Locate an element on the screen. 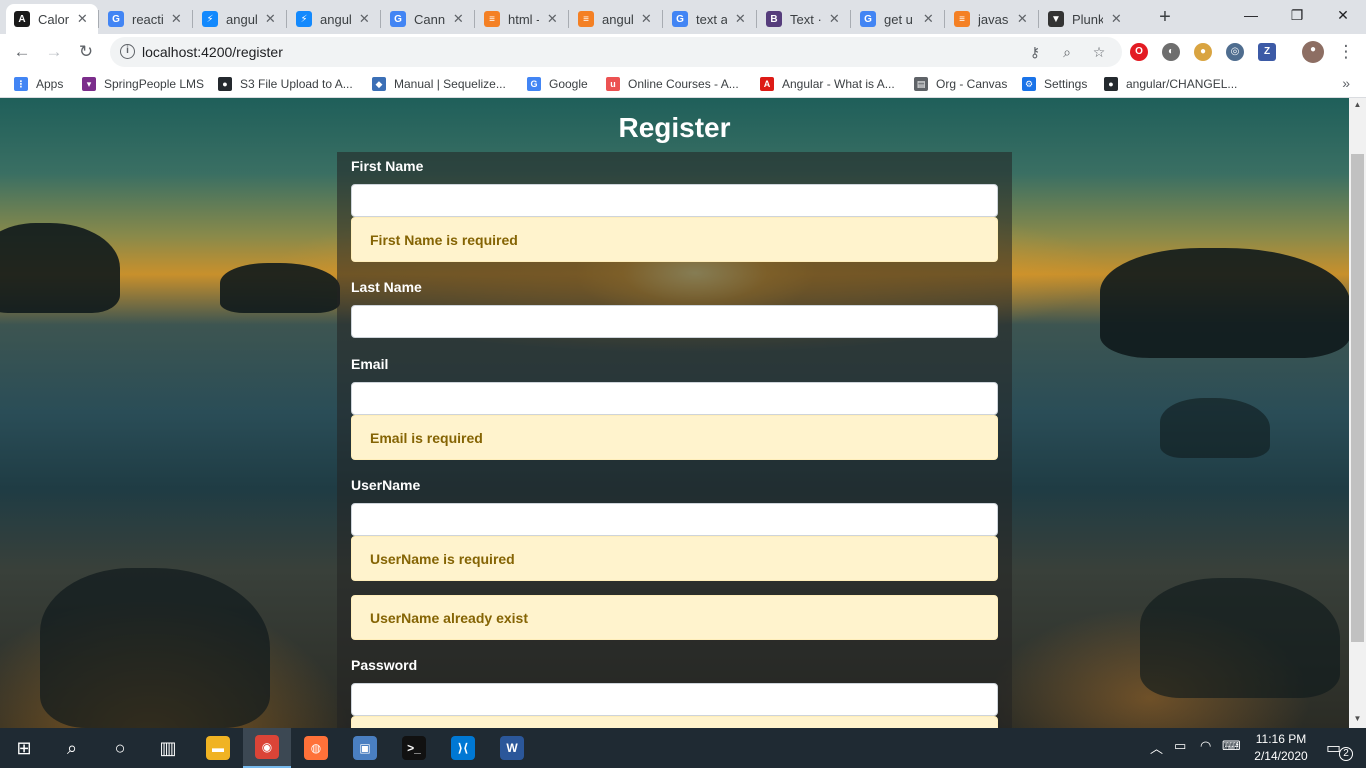 The image size is (1366, 768). browser-tab: Gtext a ✕ is located at coordinates (710, 19).